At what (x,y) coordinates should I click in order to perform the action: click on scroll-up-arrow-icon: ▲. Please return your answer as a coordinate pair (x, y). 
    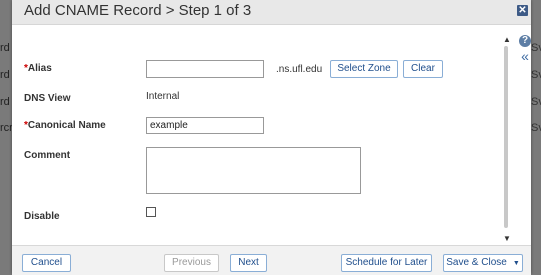
    Looking at the image, I should click on (507, 39).